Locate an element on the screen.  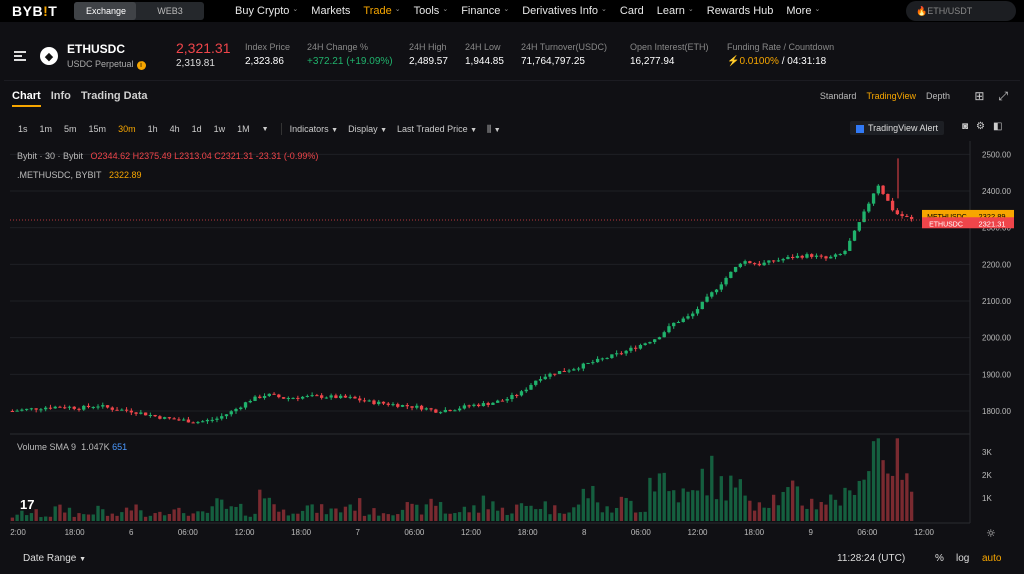
auto-toggle: auto is located at coordinates (991, 558).